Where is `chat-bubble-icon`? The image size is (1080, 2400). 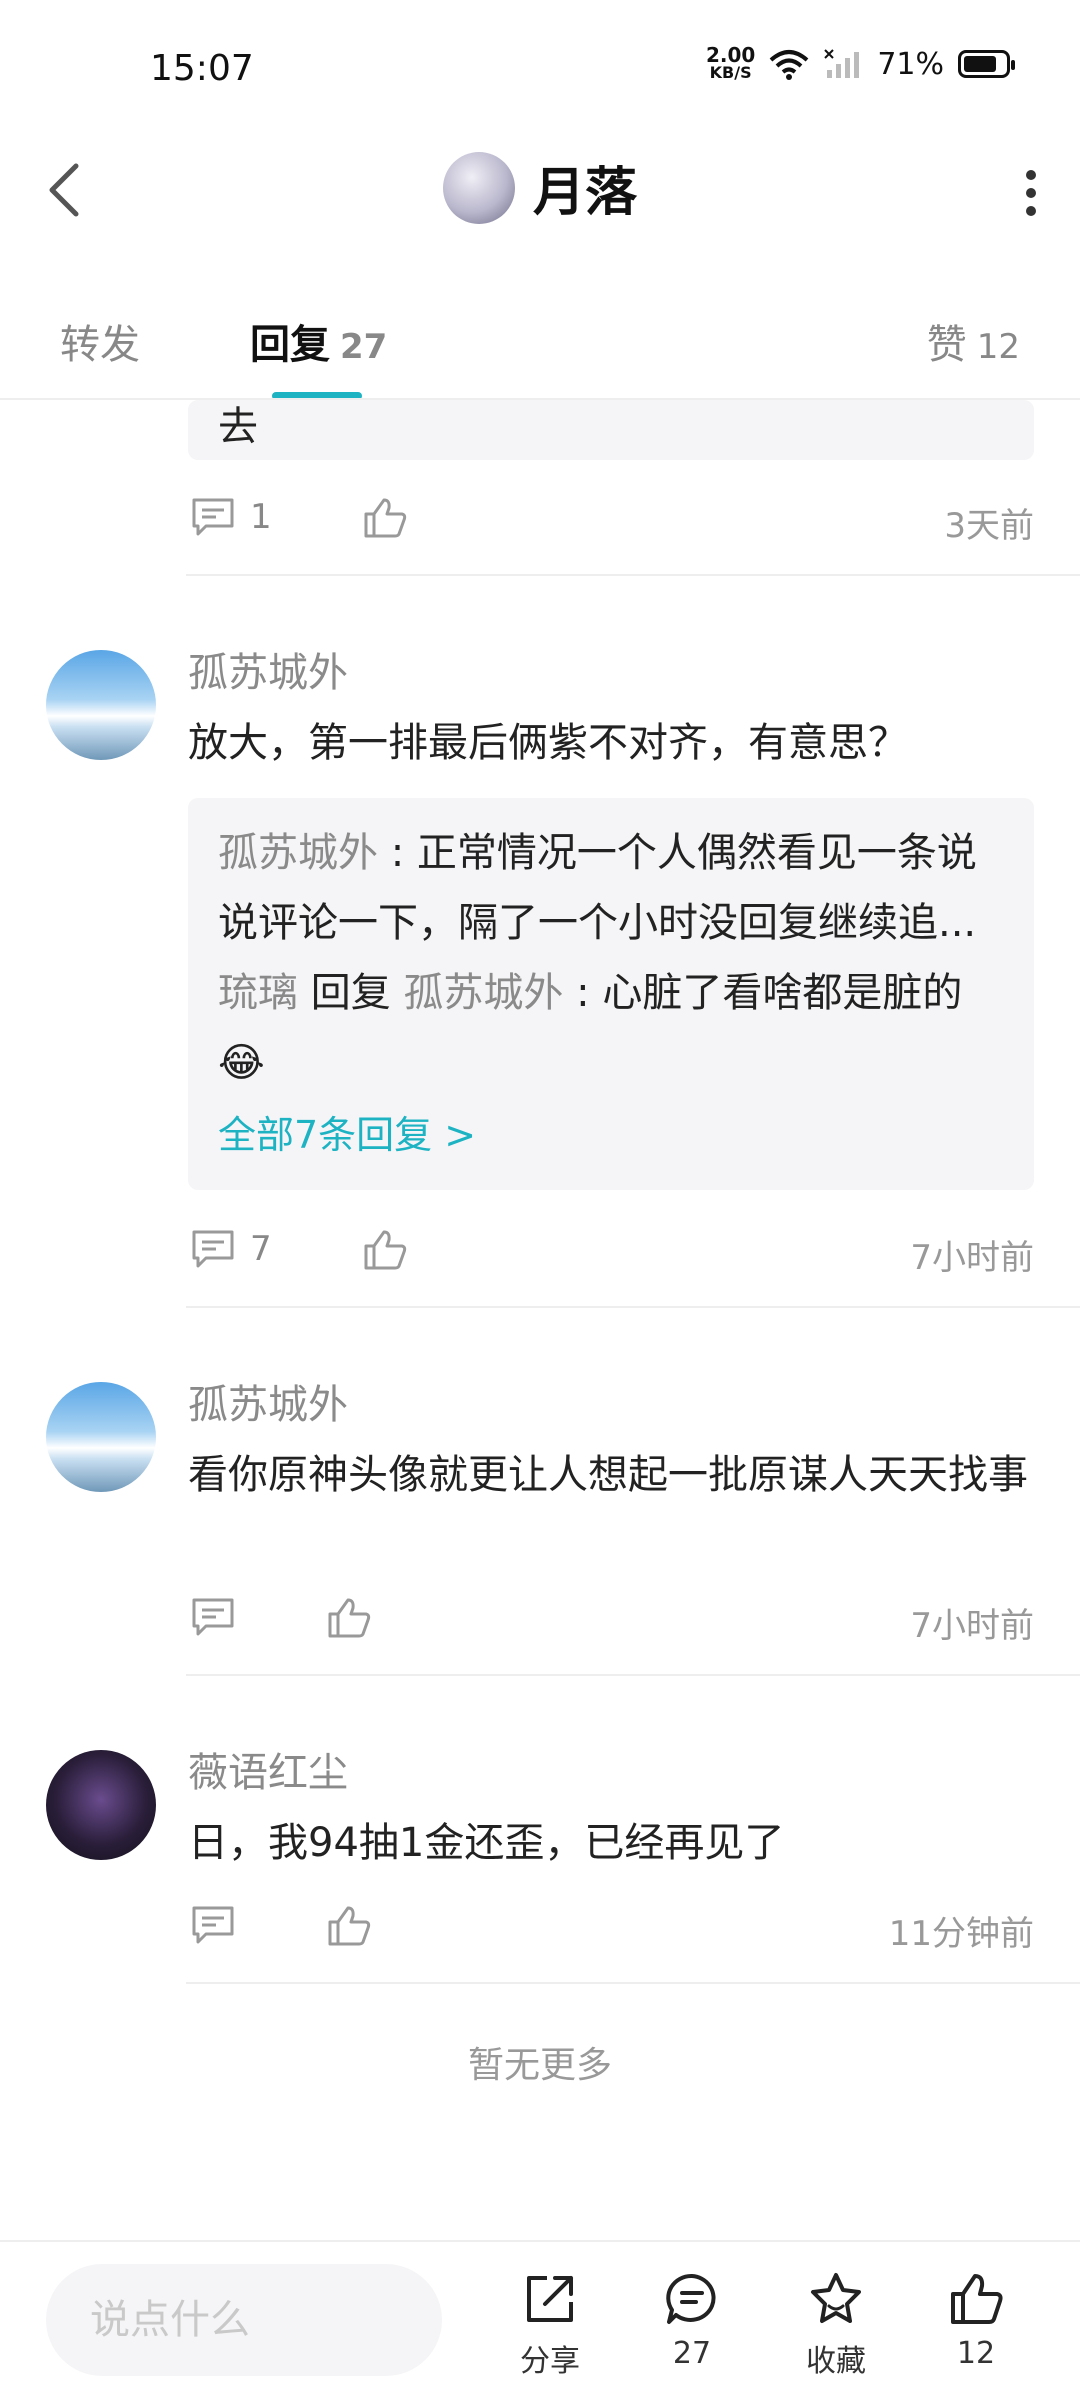
chat-bubble-icon is located at coordinates (691, 2298).